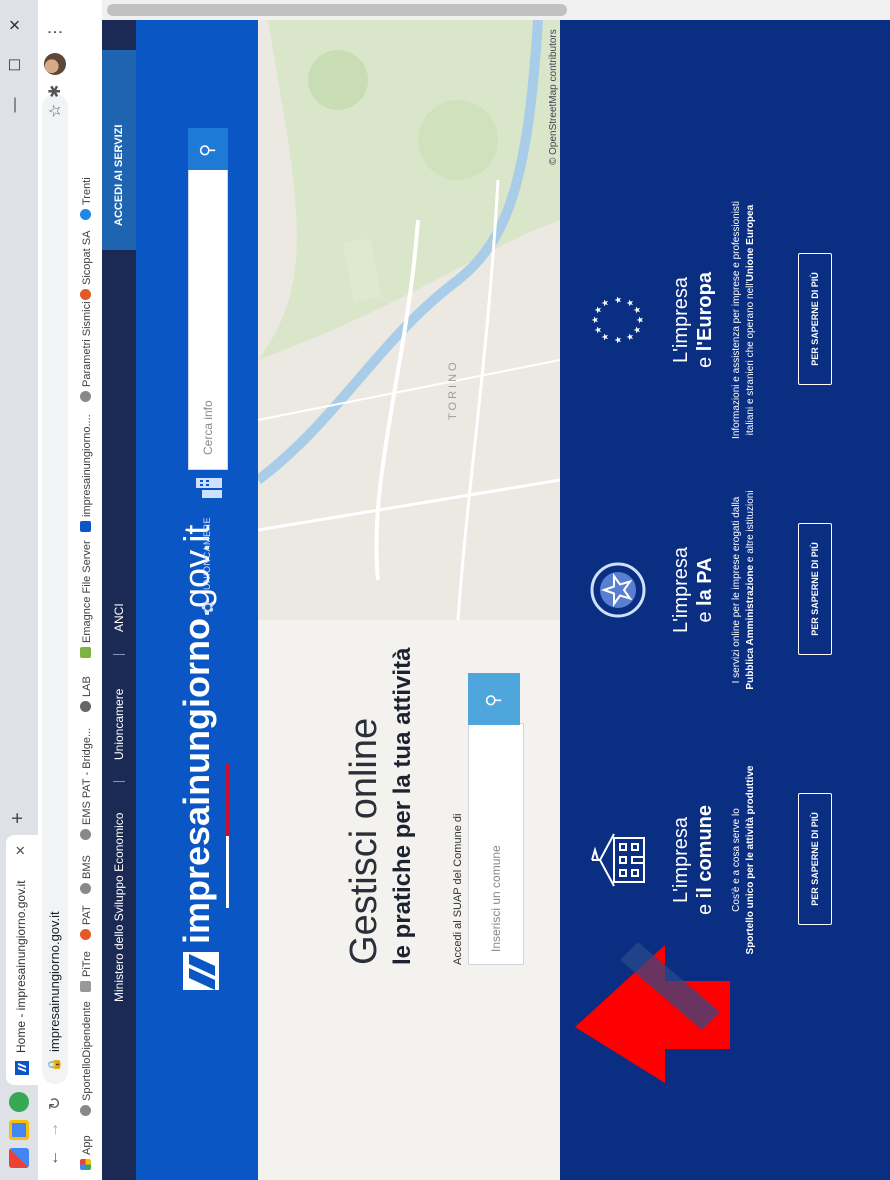  What do you see at coordinates (553, 97) in the screenshot?
I see `map-attribution: © OpenStreetMap contributors` at bounding box center [553, 97].